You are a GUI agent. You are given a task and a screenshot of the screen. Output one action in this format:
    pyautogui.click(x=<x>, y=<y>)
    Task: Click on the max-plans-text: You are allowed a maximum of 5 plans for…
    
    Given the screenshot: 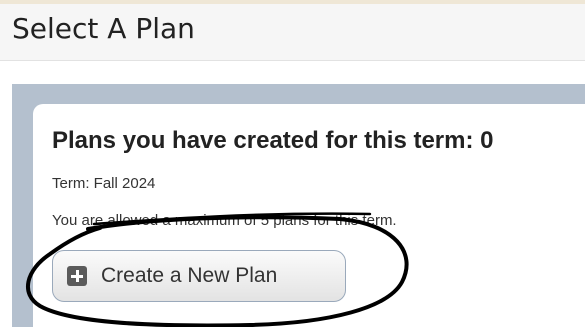 What is the action you would take?
    pyautogui.click(x=224, y=220)
    